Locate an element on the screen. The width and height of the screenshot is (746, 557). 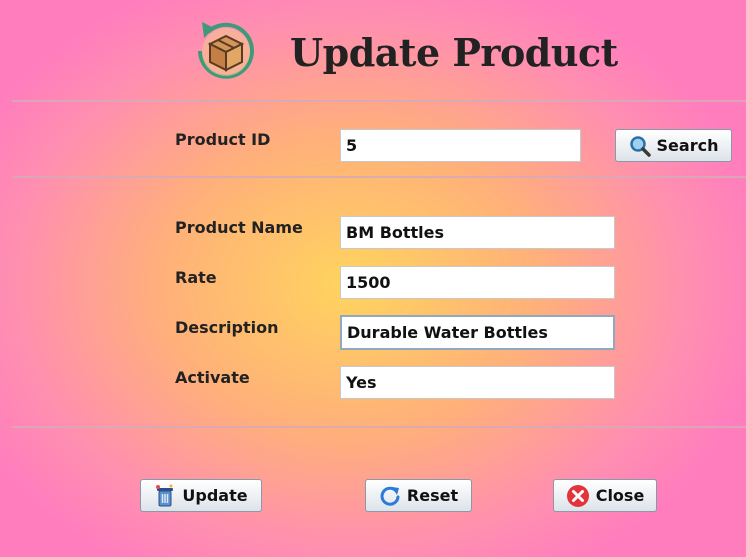
magnifier-icon is located at coordinates (640, 146).